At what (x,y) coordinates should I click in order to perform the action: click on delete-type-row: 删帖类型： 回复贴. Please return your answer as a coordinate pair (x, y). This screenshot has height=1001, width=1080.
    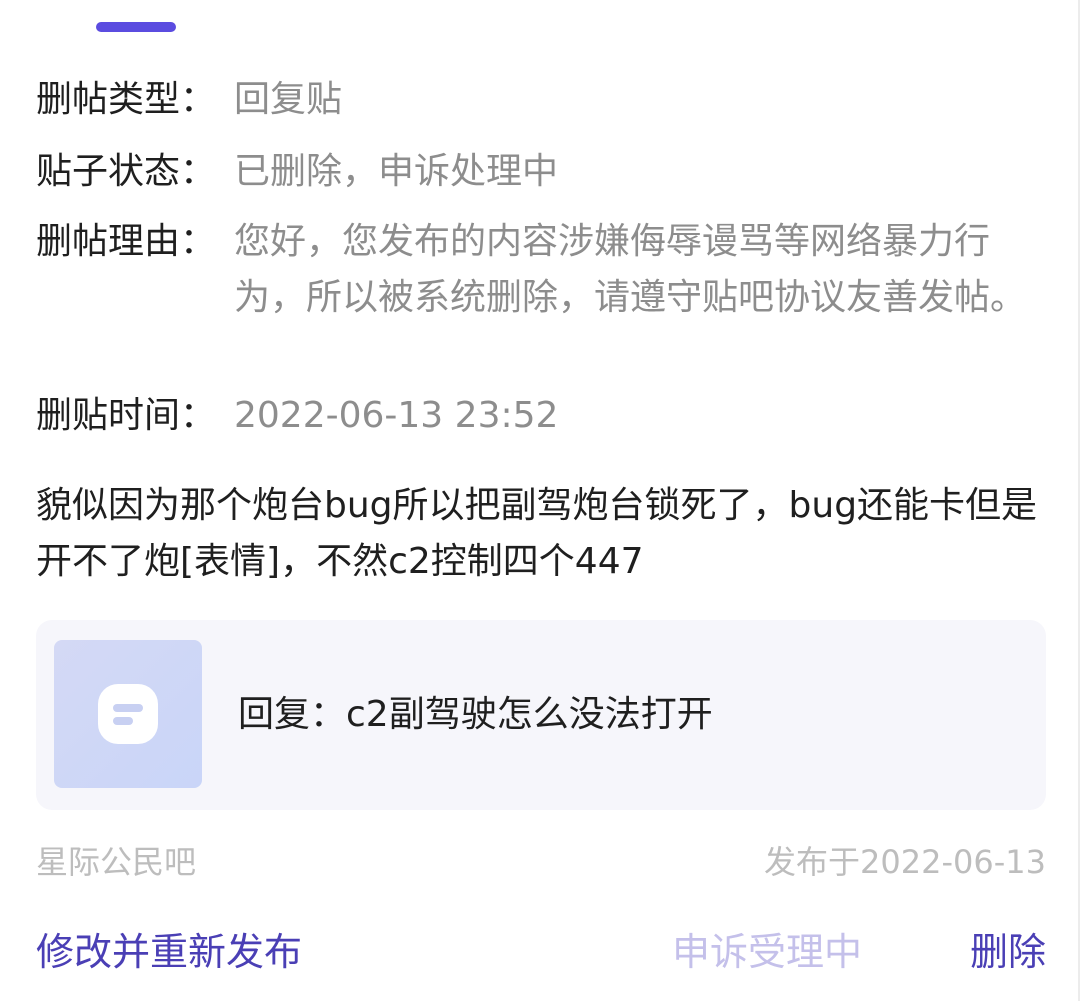
    Looking at the image, I should click on (536, 100).